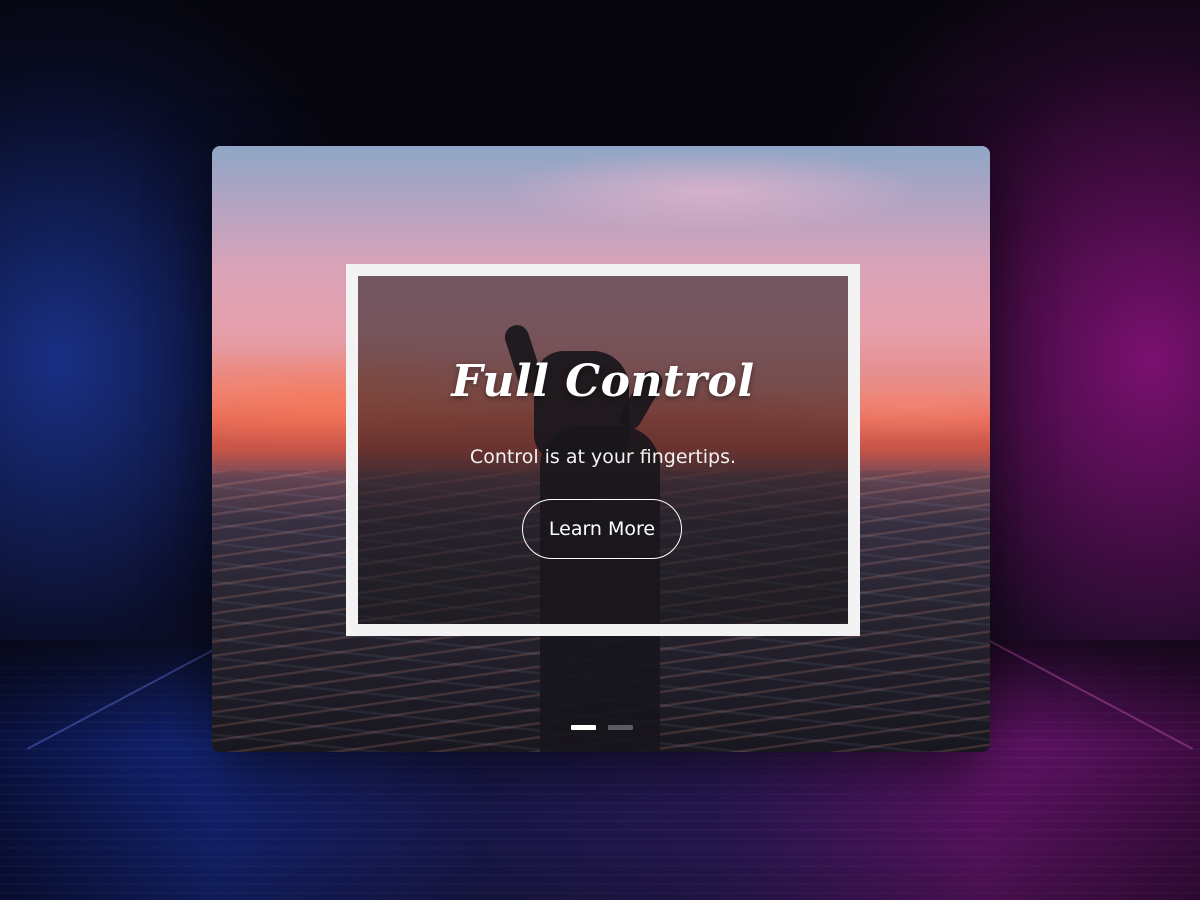 Image resolution: width=1200 pixels, height=900 pixels. What do you see at coordinates (603, 457) in the screenshot?
I see `slide-subtitle: Control is at your fingertips.` at bounding box center [603, 457].